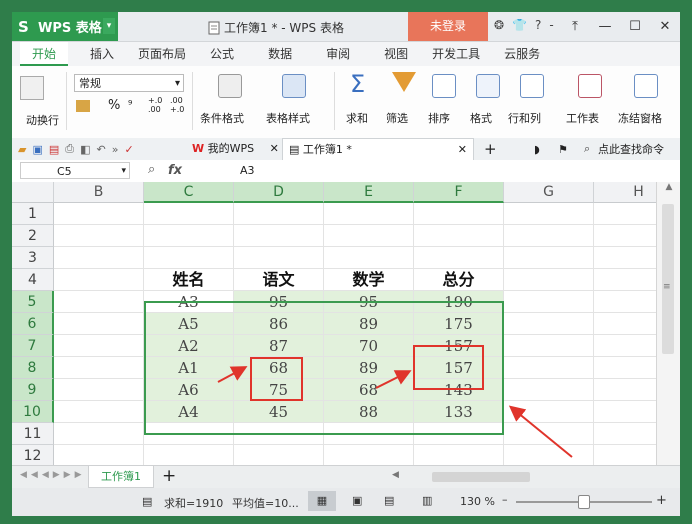  I want to click on command-search: 点此查找命令, so click(631, 149).